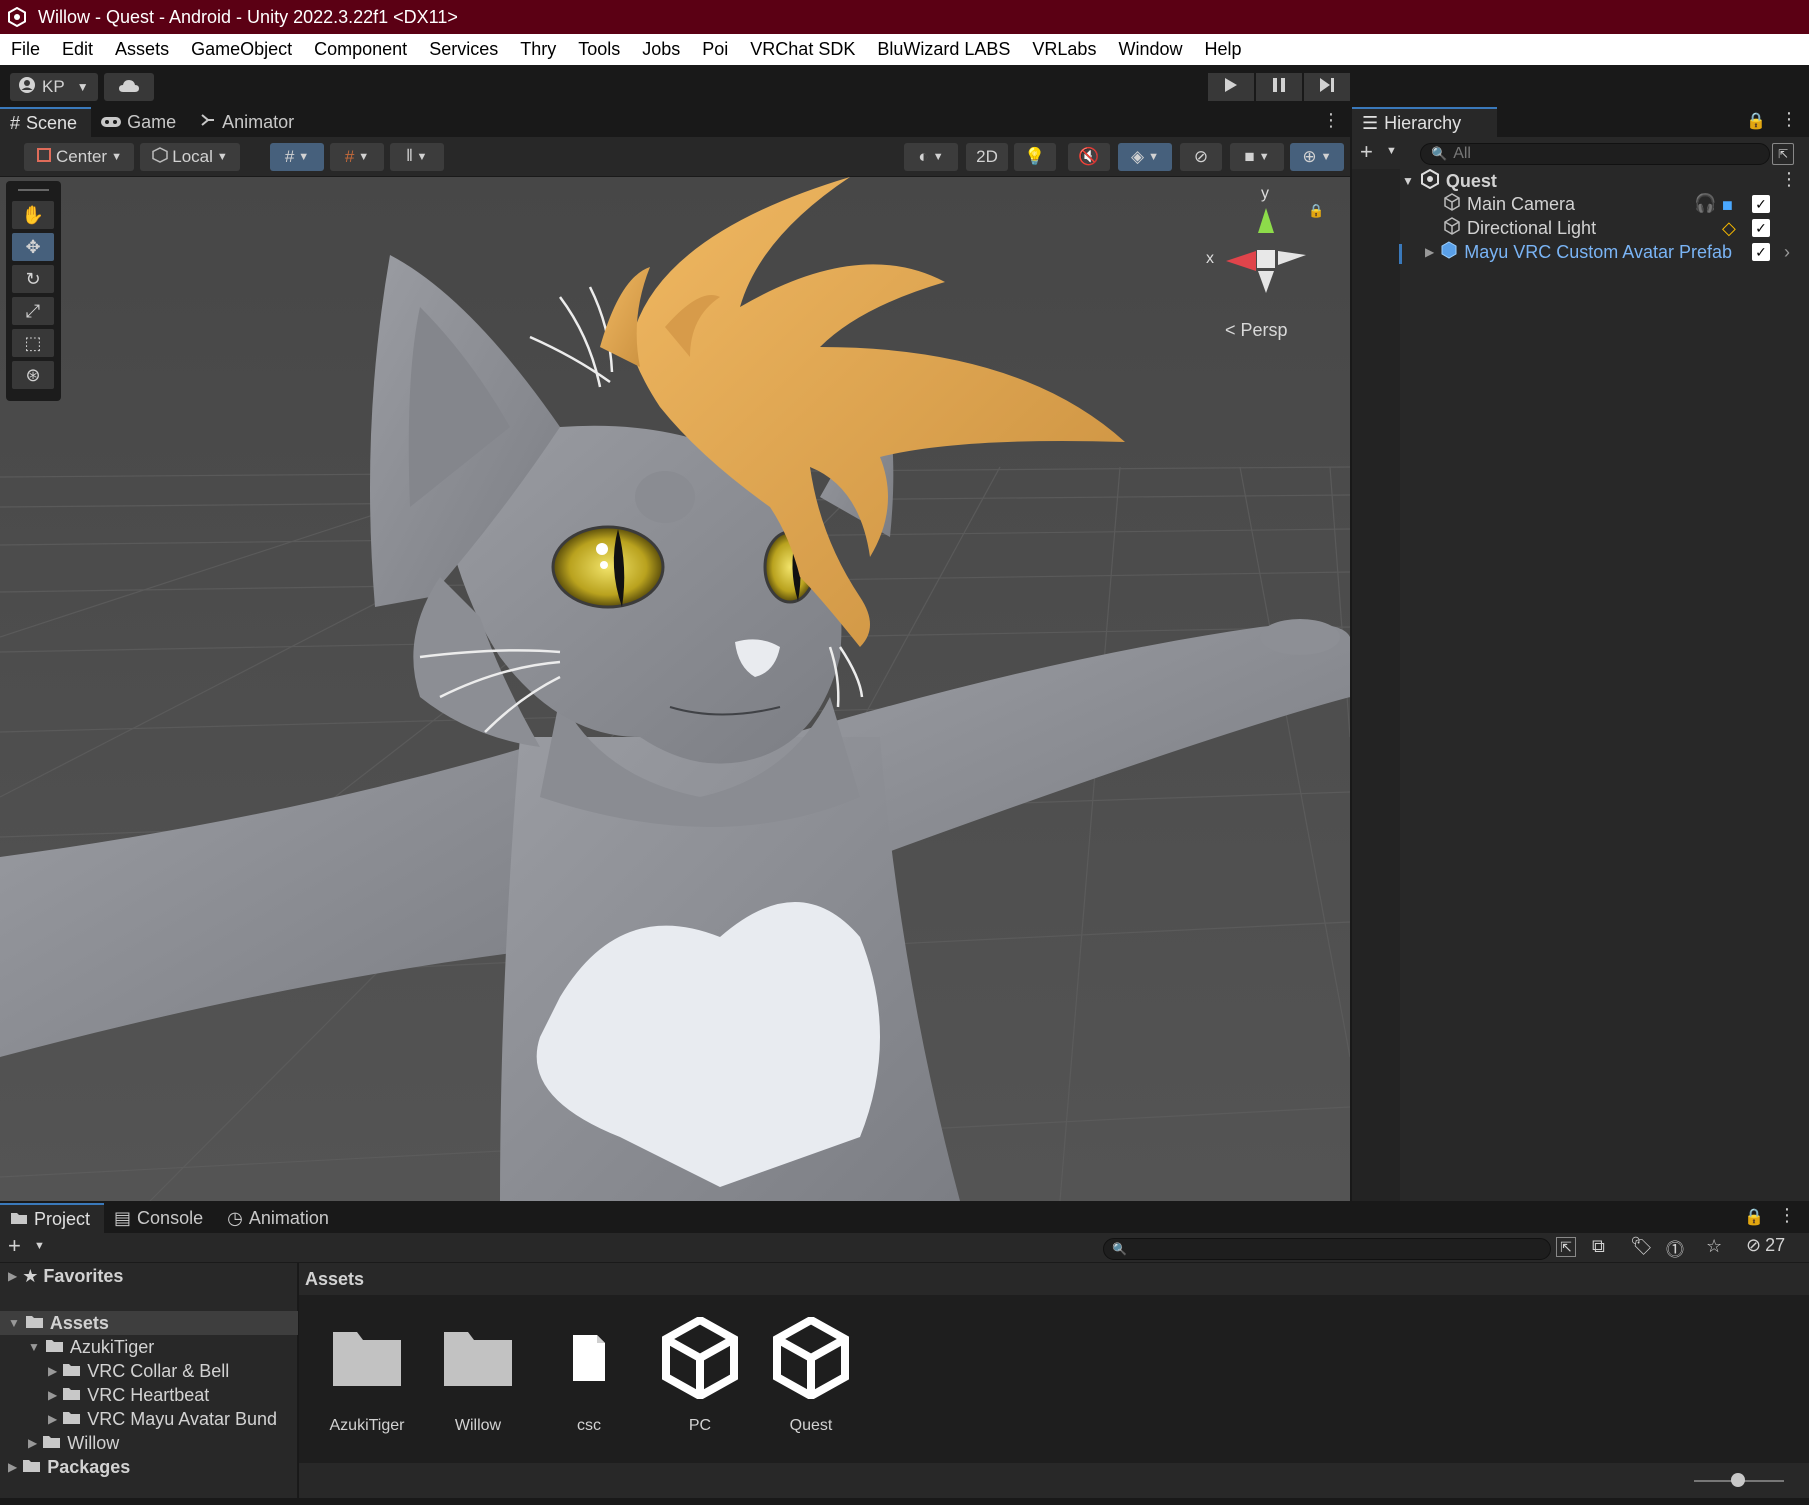 The height and width of the screenshot is (1505, 1809). What do you see at coordinates (91, 1347) in the screenshot?
I see `tree-azukitiger: ▼ AzukiTiger` at bounding box center [91, 1347].